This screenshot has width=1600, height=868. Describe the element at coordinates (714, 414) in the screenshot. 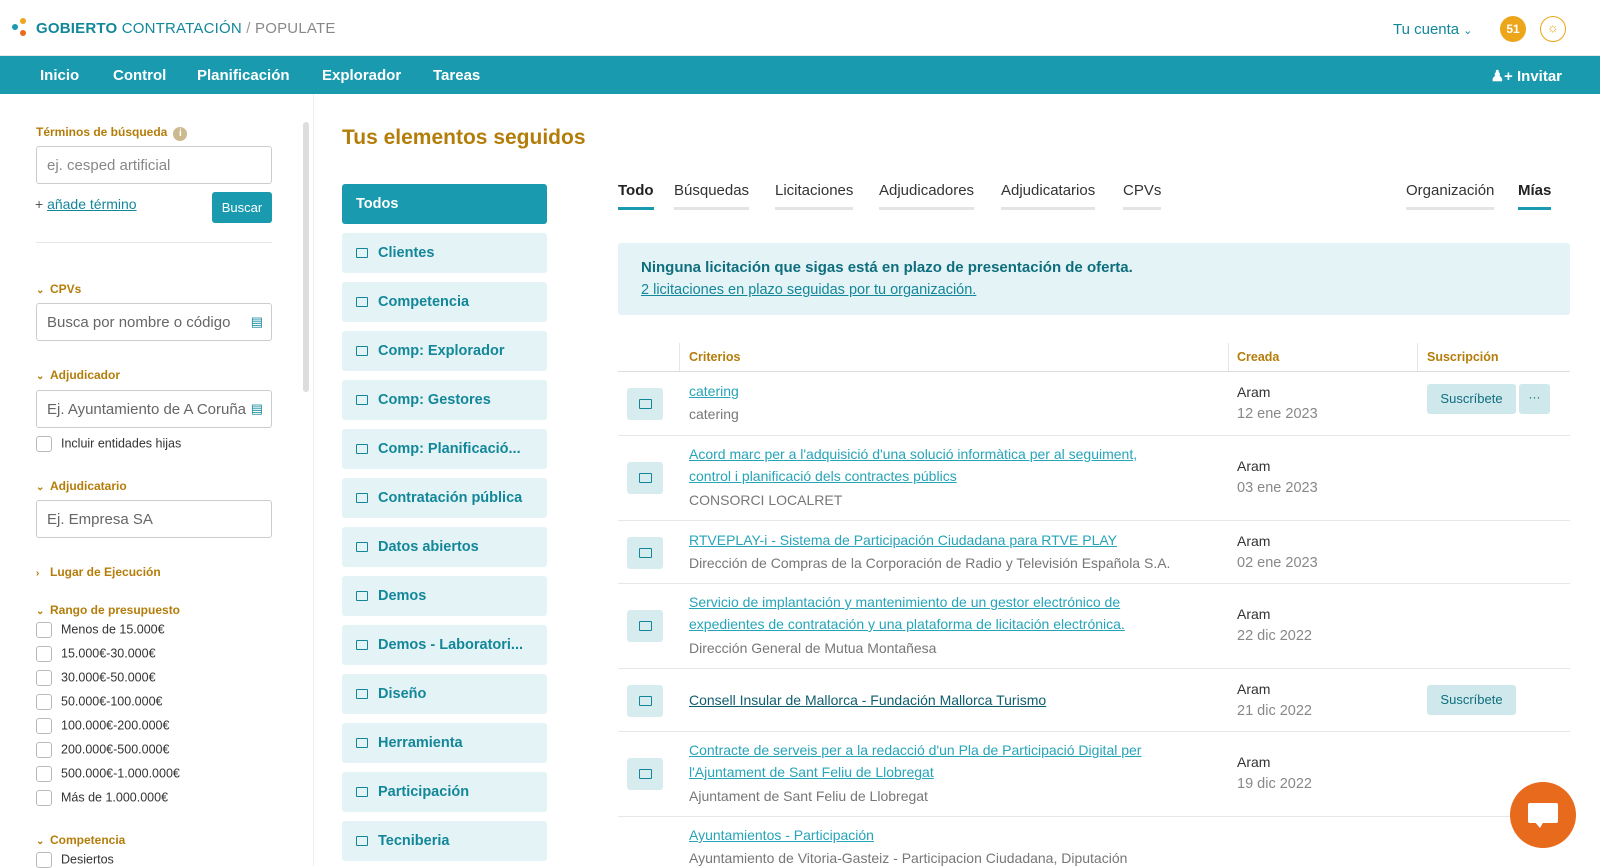

I see `row-subtitle: catering` at that location.